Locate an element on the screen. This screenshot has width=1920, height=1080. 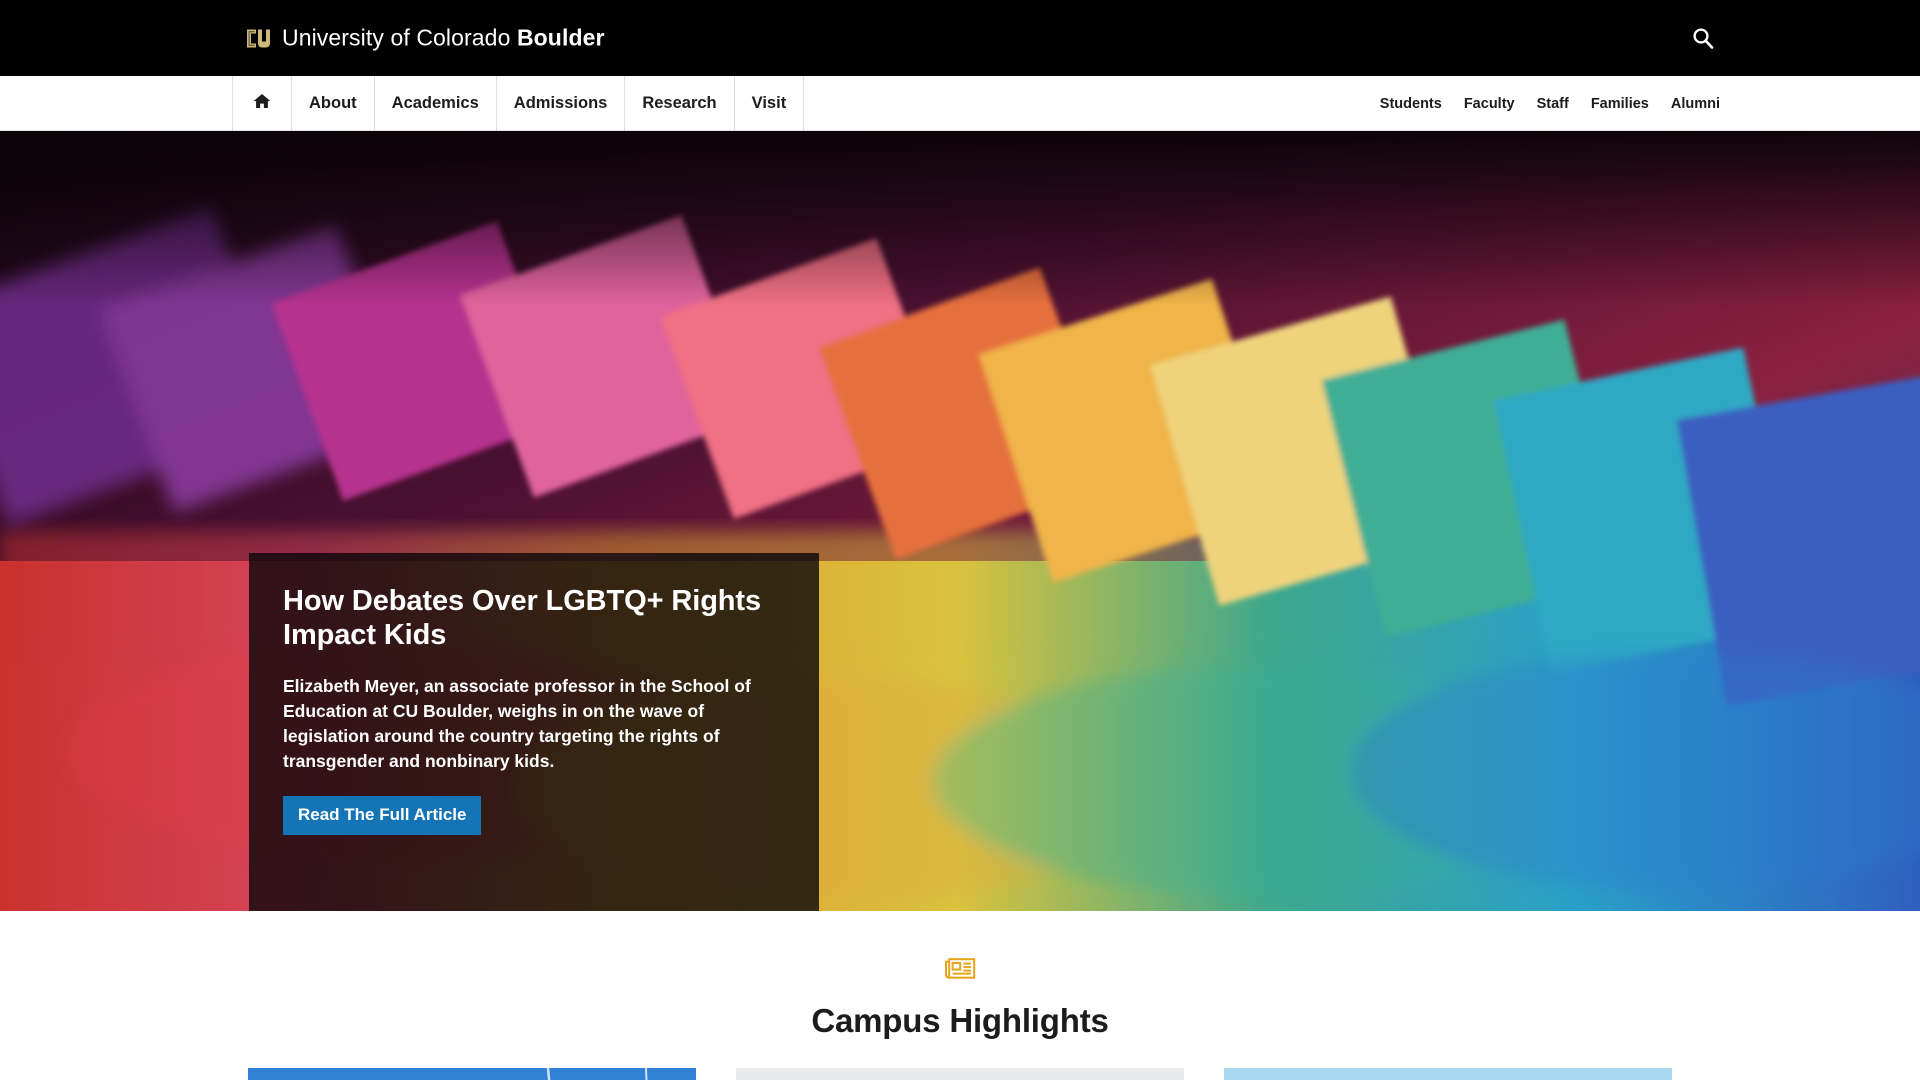
nav-item-academics: Academics is located at coordinates (436, 103).